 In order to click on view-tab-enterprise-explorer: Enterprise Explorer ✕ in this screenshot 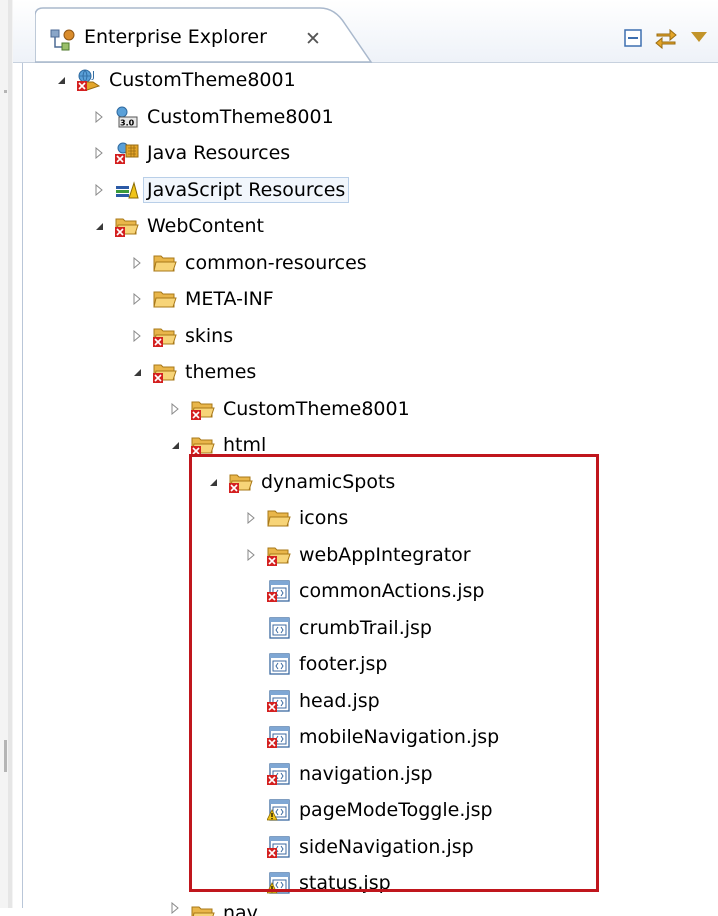, I will do `click(204, 34)`.